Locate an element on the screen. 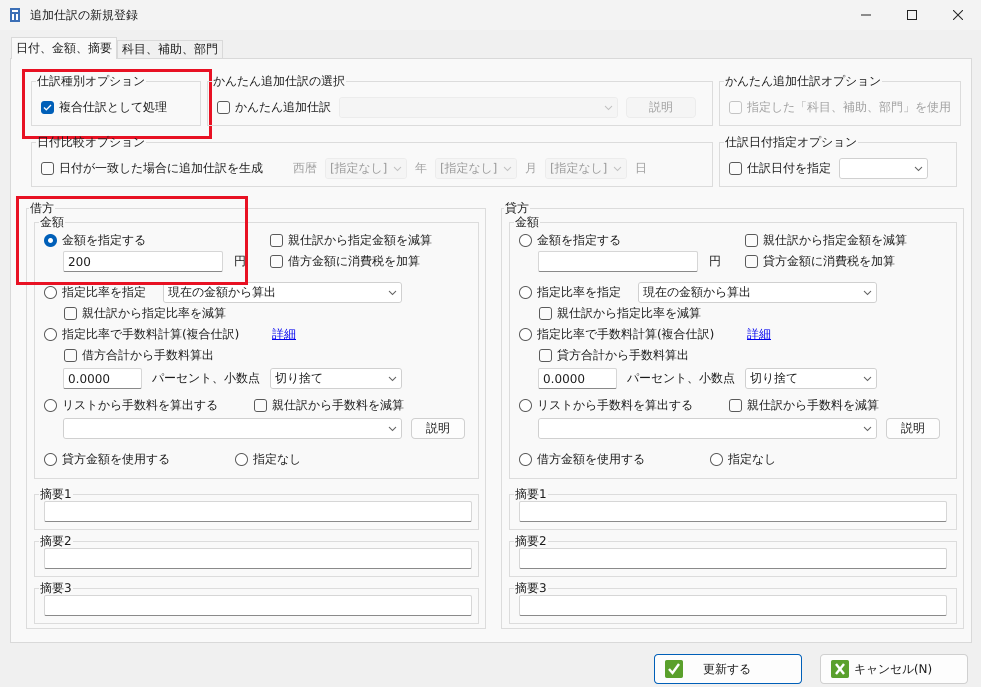 The width and height of the screenshot is (981, 687). group-title: 借方 is located at coordinates (42, 208).